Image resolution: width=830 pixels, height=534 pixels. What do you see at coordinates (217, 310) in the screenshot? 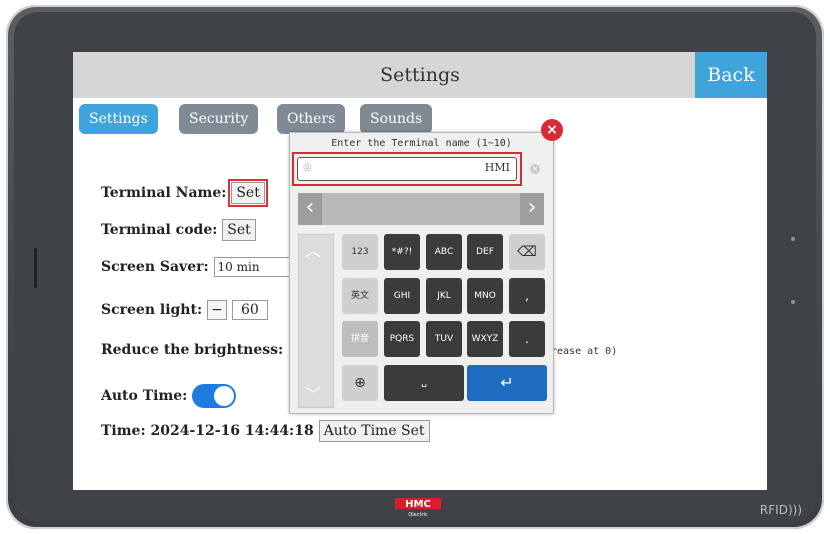
I see `screen-light-minus-button: −` at bounding box center [217, 310].